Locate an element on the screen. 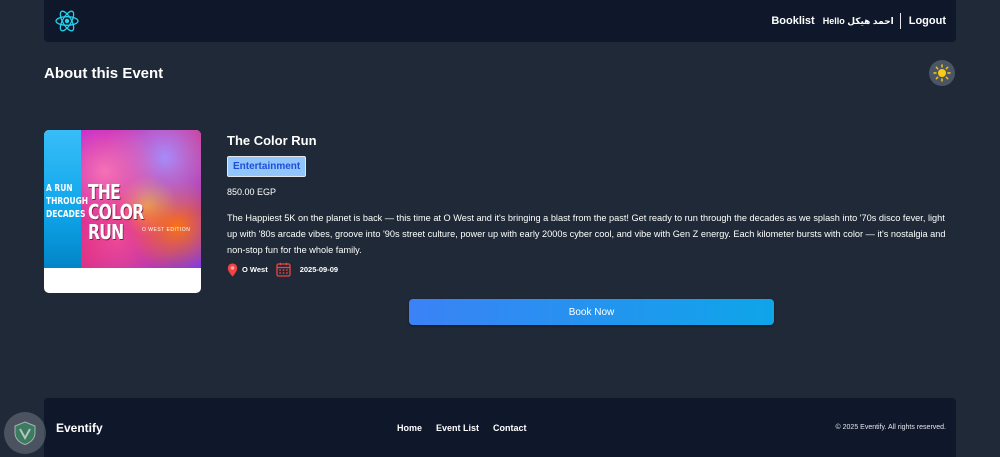 The width and height of the screenshot is (1000, 457). theme-toggle-button is located at coordinates (942, 73).